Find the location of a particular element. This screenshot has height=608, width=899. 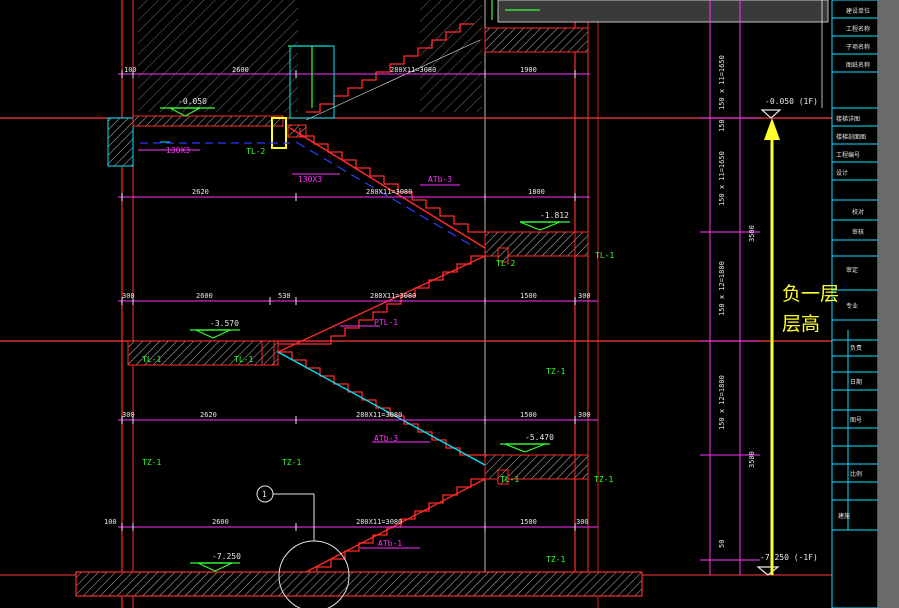

top-right-landing is located at coordinates (536, 40).